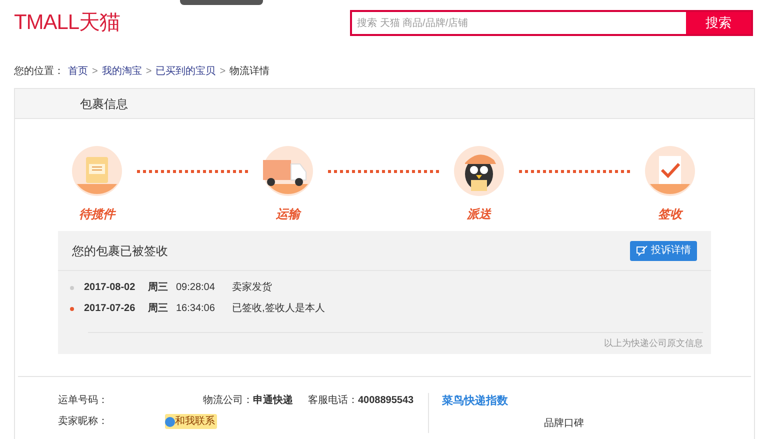 The height and width of the screenshot is (439, 779). Describe the element at coordinates (97, 214) in the screenshot. I see `step-label: 待揽件` at that location.